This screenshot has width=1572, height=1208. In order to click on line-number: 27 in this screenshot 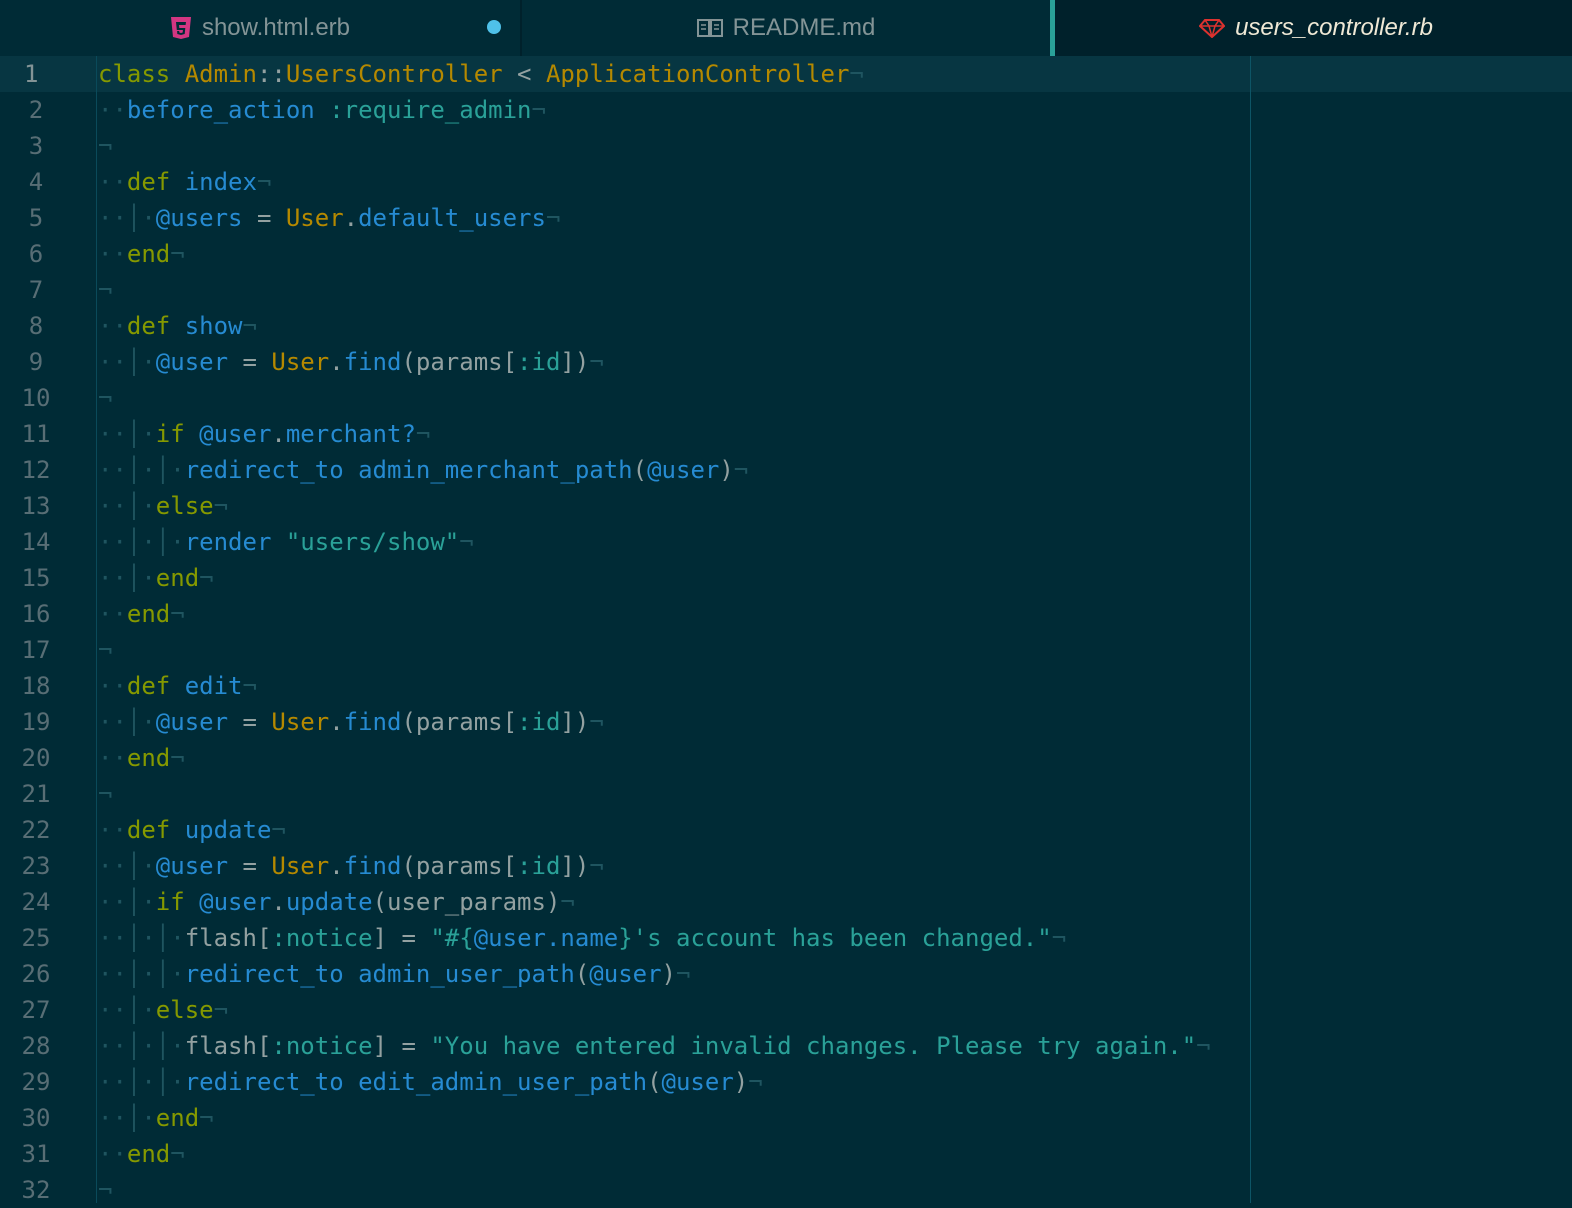, I will do `click(36, 1010)`.